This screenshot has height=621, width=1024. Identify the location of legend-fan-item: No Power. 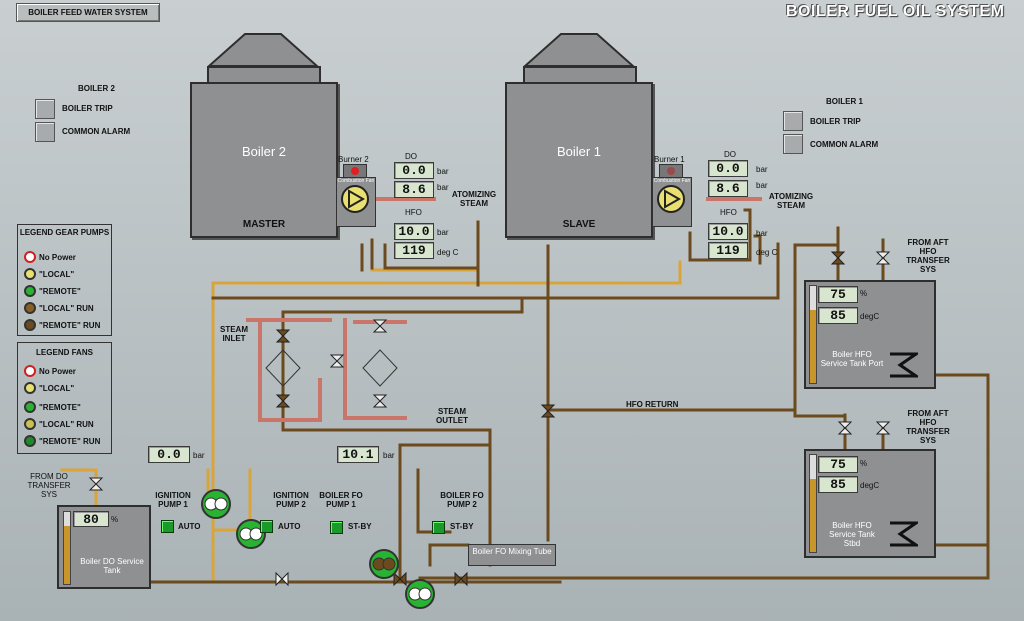
(57, 371).